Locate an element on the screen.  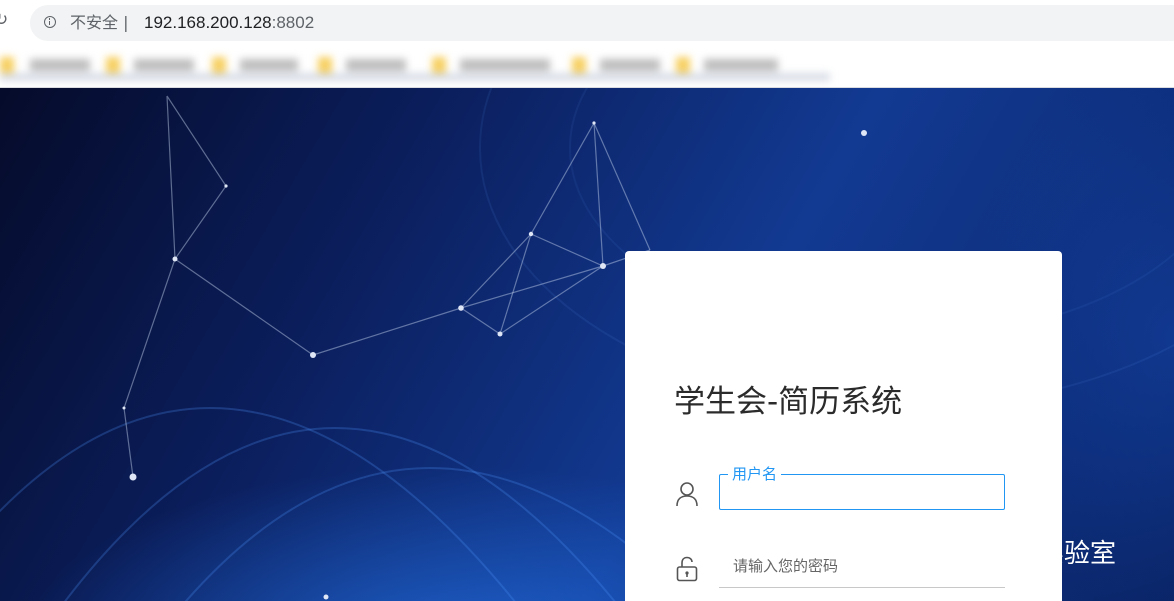
watermark-text: 字节脉搏实验室 is located at coordinates (1025, 553).